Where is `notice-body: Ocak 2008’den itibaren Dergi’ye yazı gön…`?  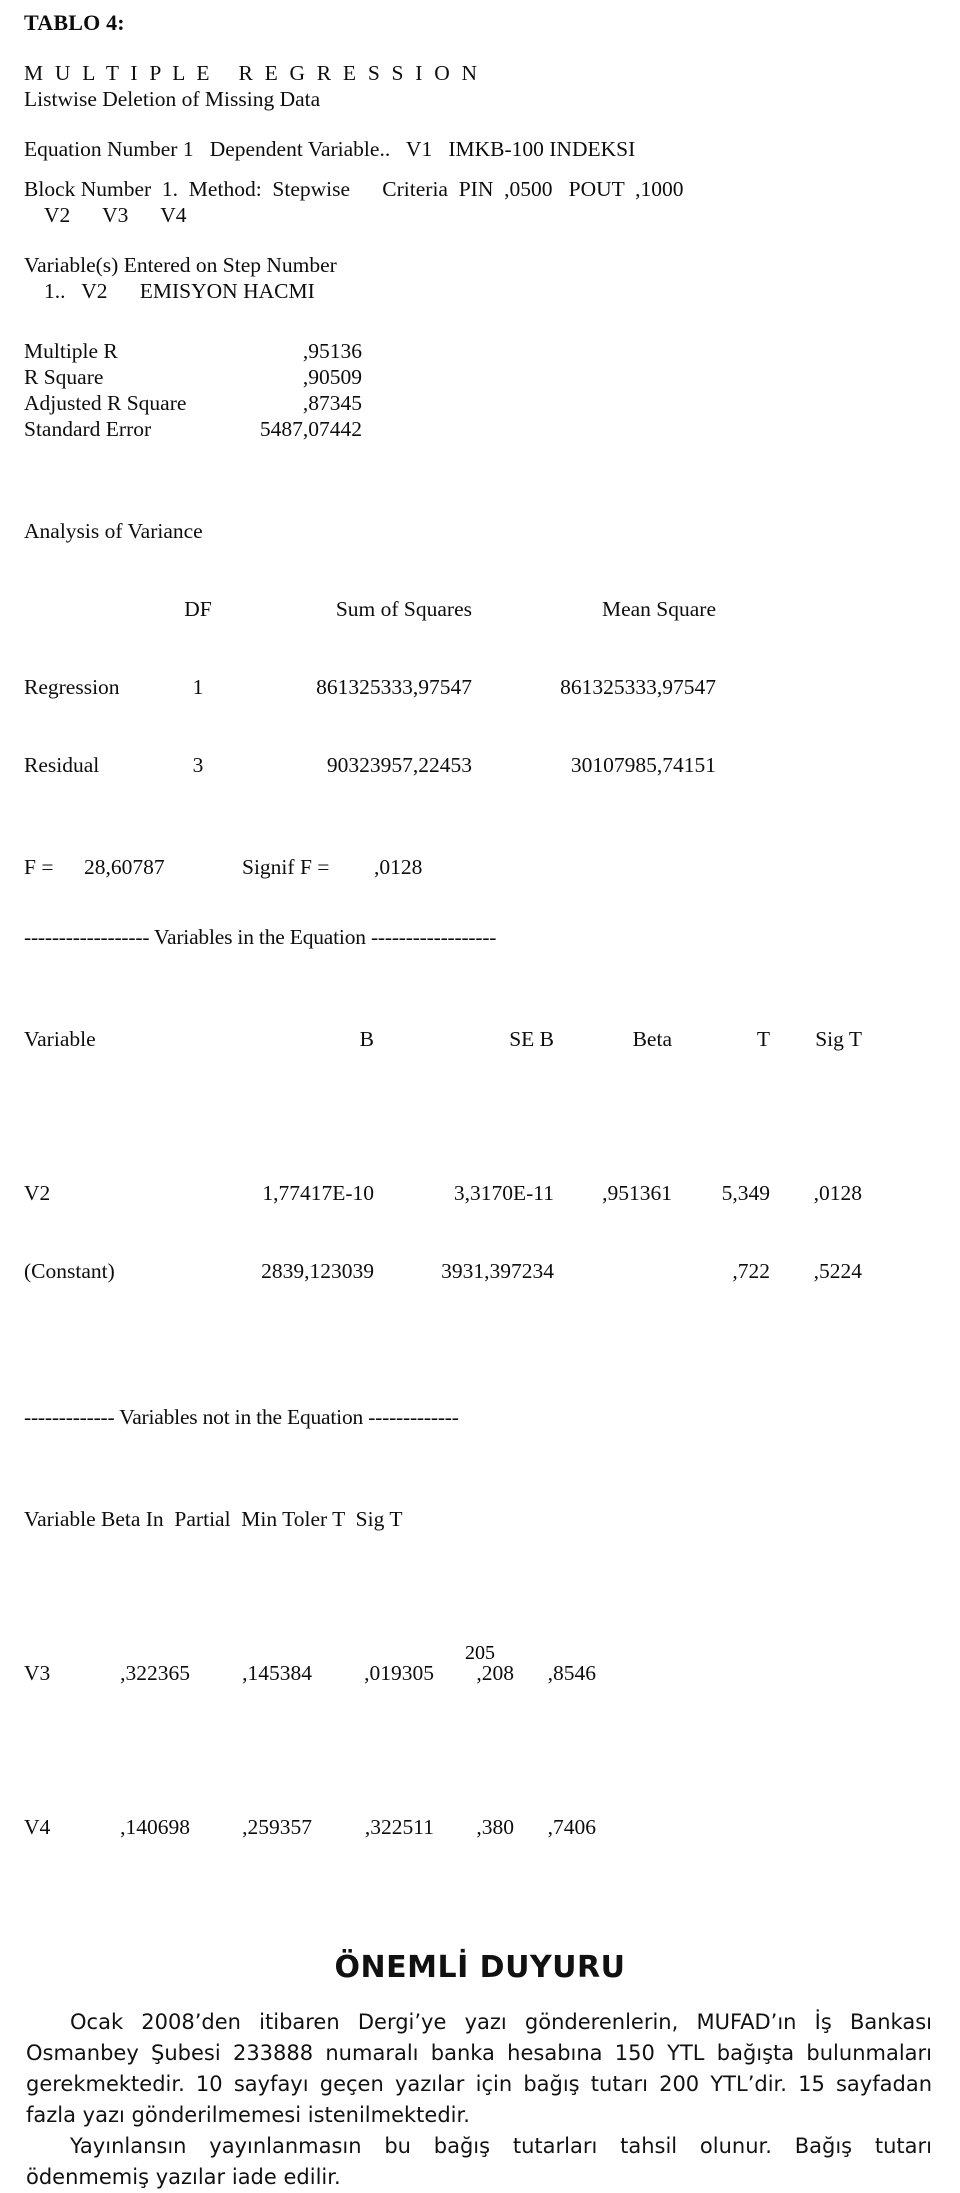 notice-body: Ocak 2008’den itibaren Dergi’ye yazı gön… is located at coordinates (480, 2100).